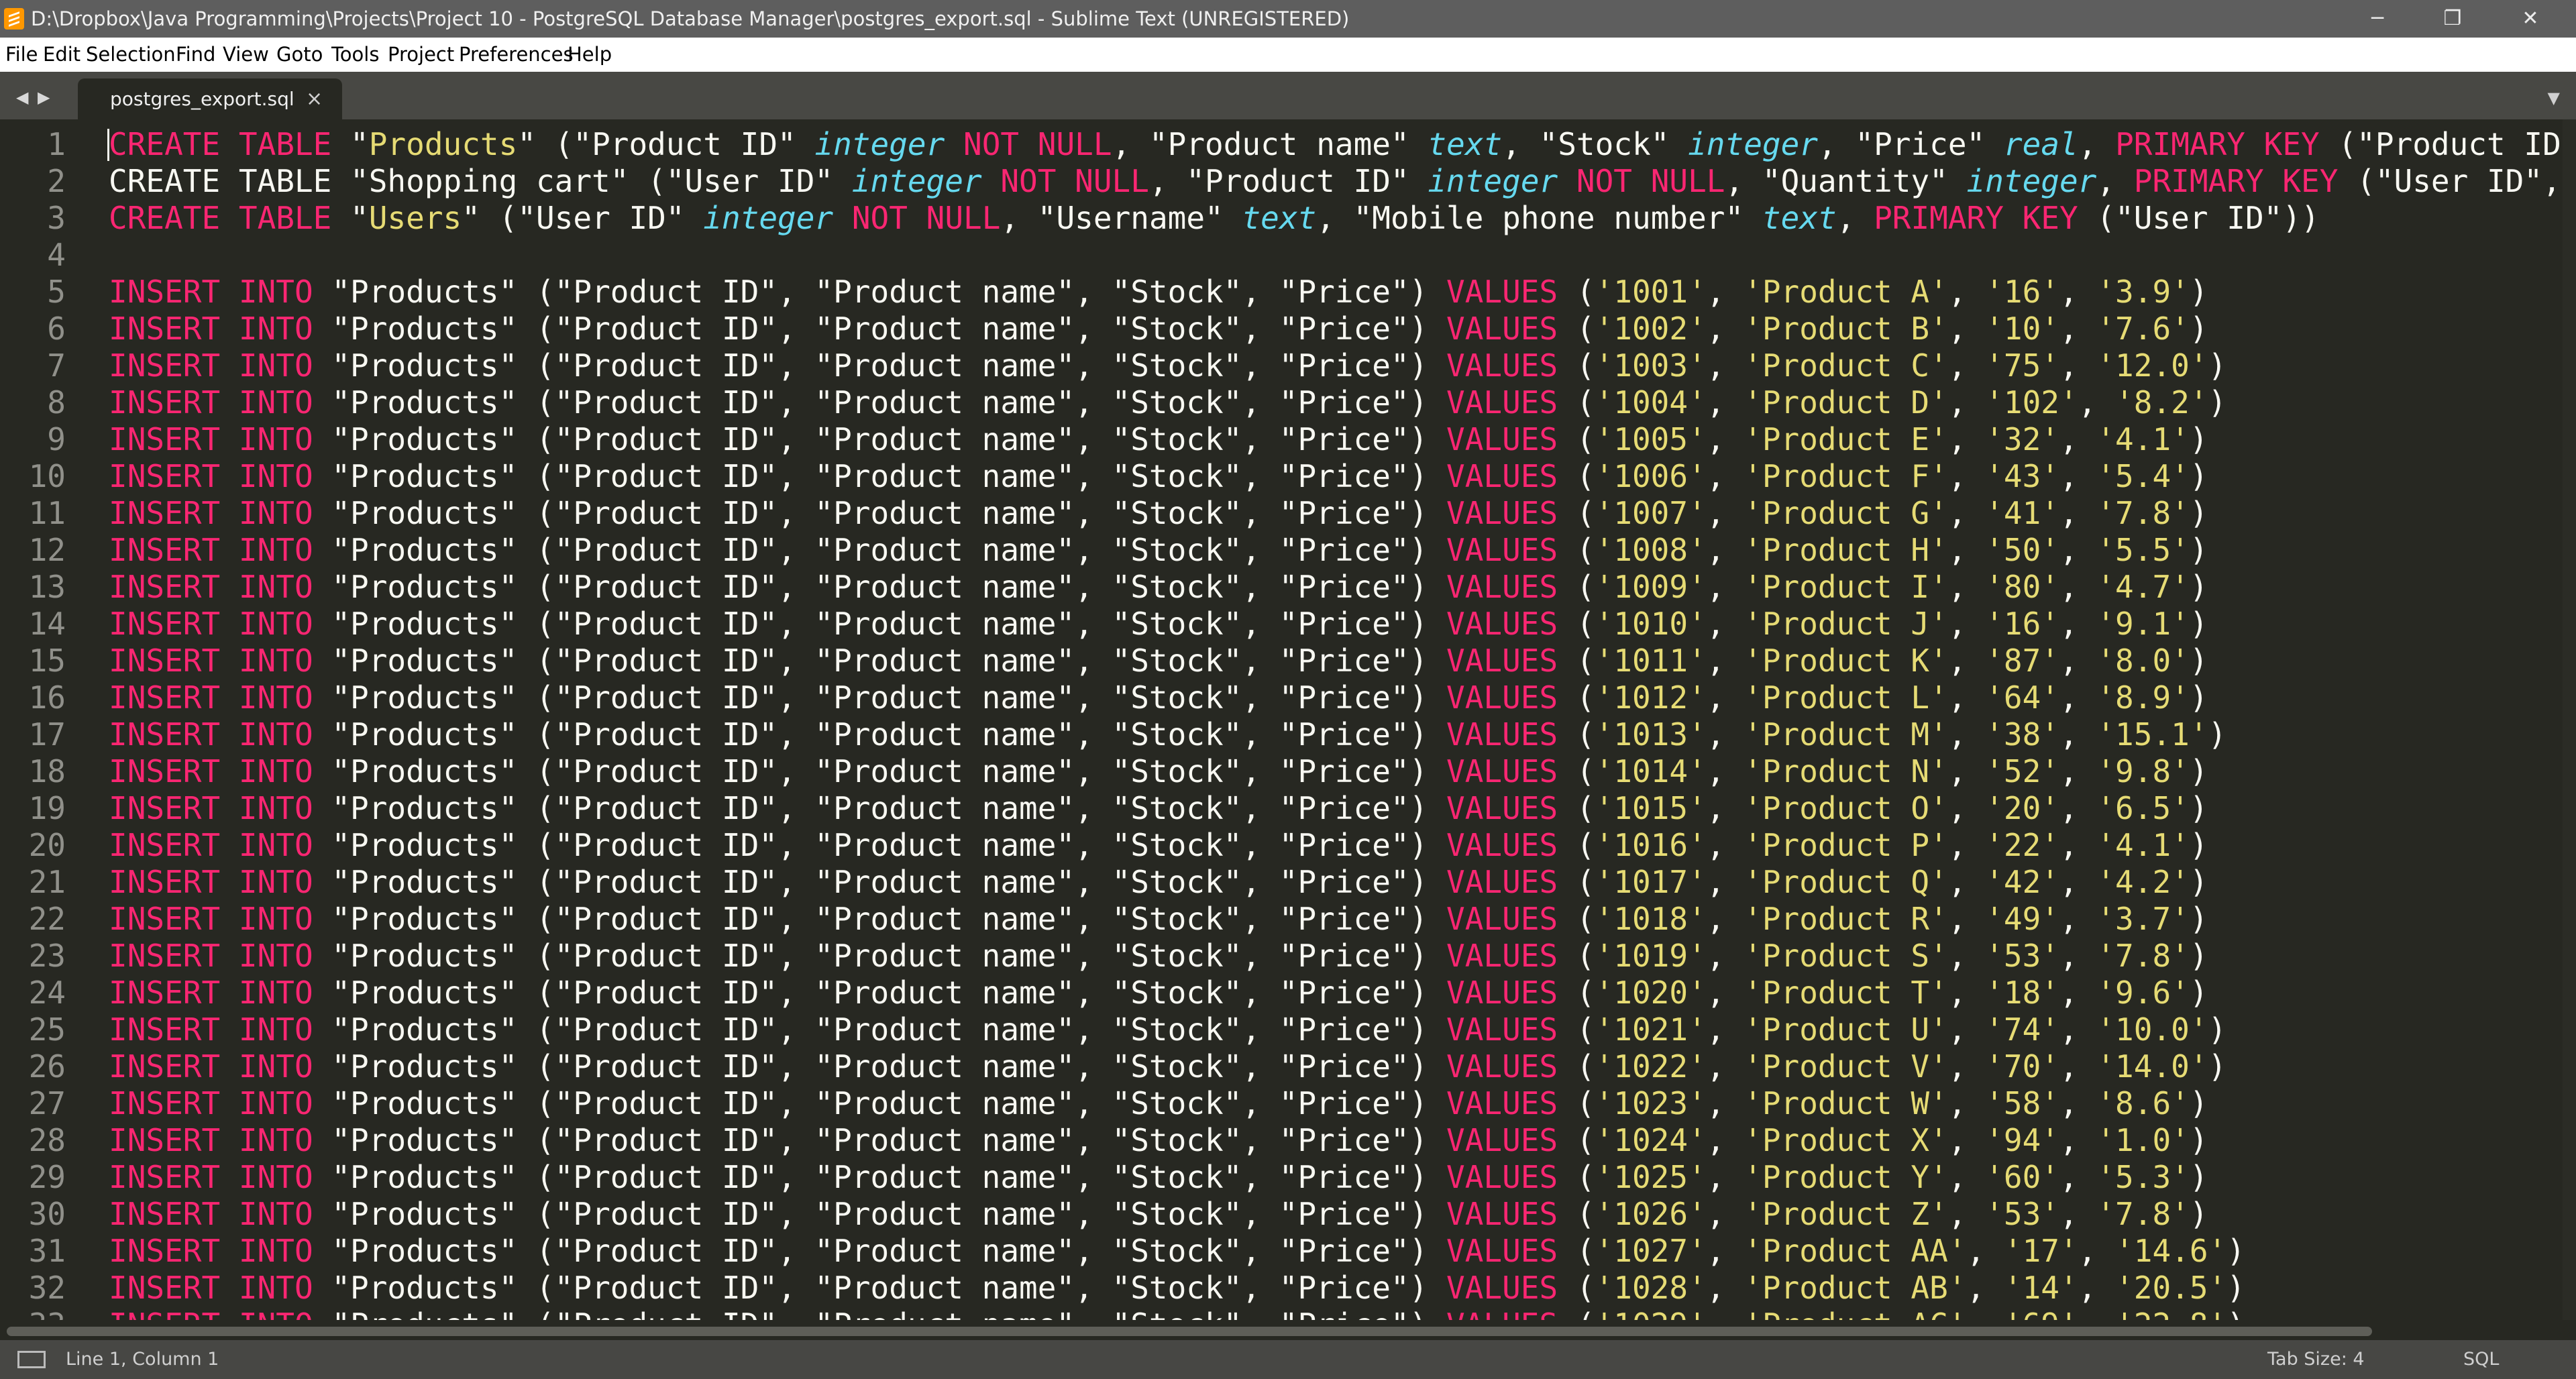 The height and width of the screenshot is (1379, 2576). What do you see at coordinates (2143, 993) in the screenshot?
I see `code-token: '9.6'` at bounding box center [2143, 993].